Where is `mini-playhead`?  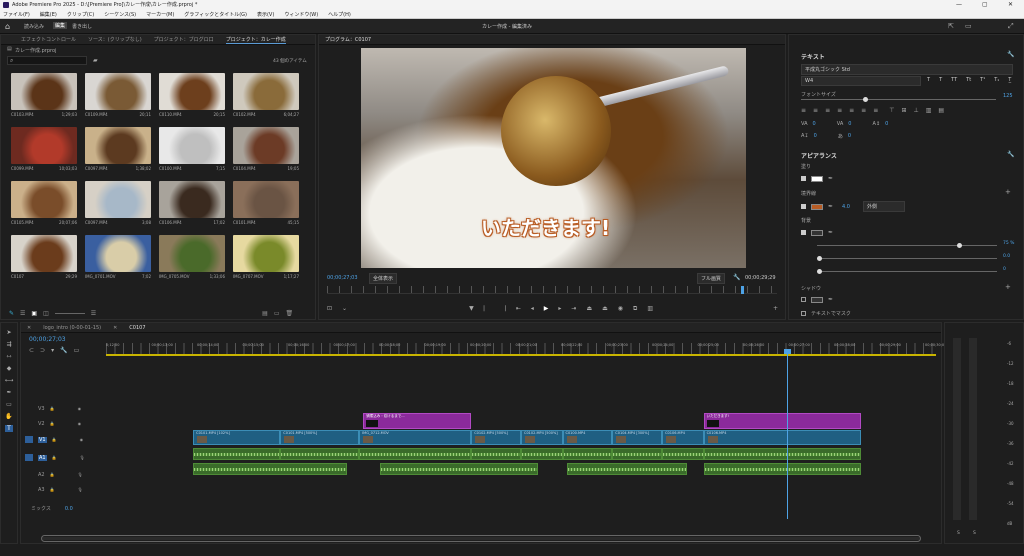
mini-playhead is located at coordinates (742, 290).